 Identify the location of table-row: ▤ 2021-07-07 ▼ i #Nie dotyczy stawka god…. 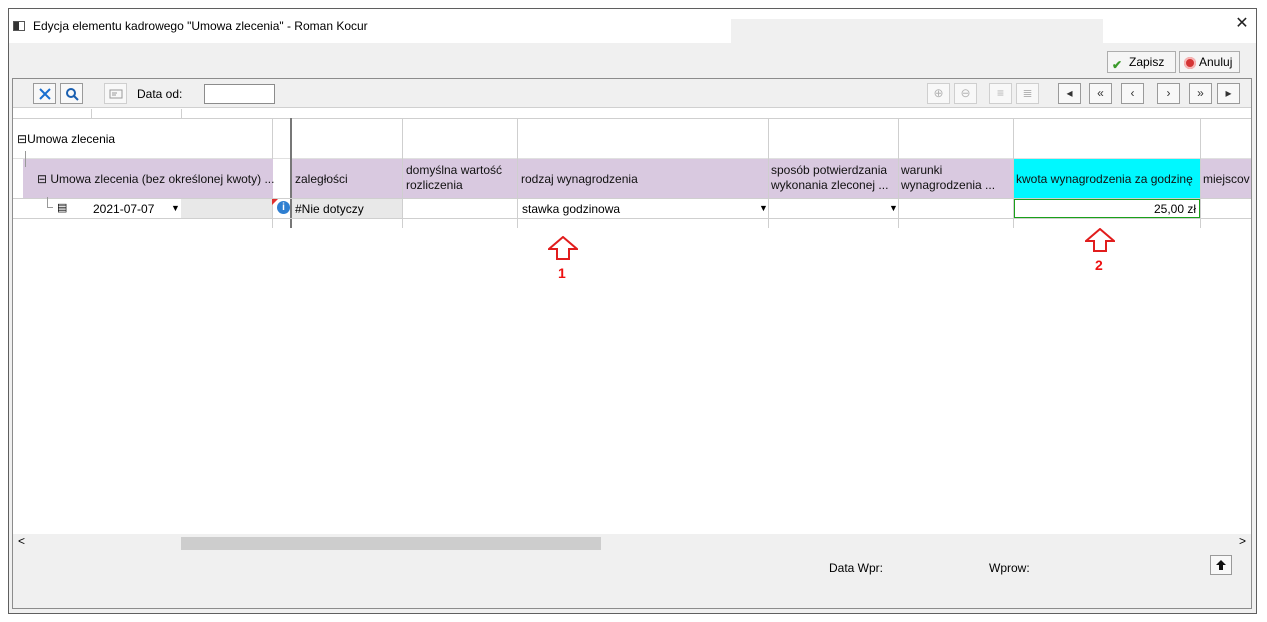
(632, 207).